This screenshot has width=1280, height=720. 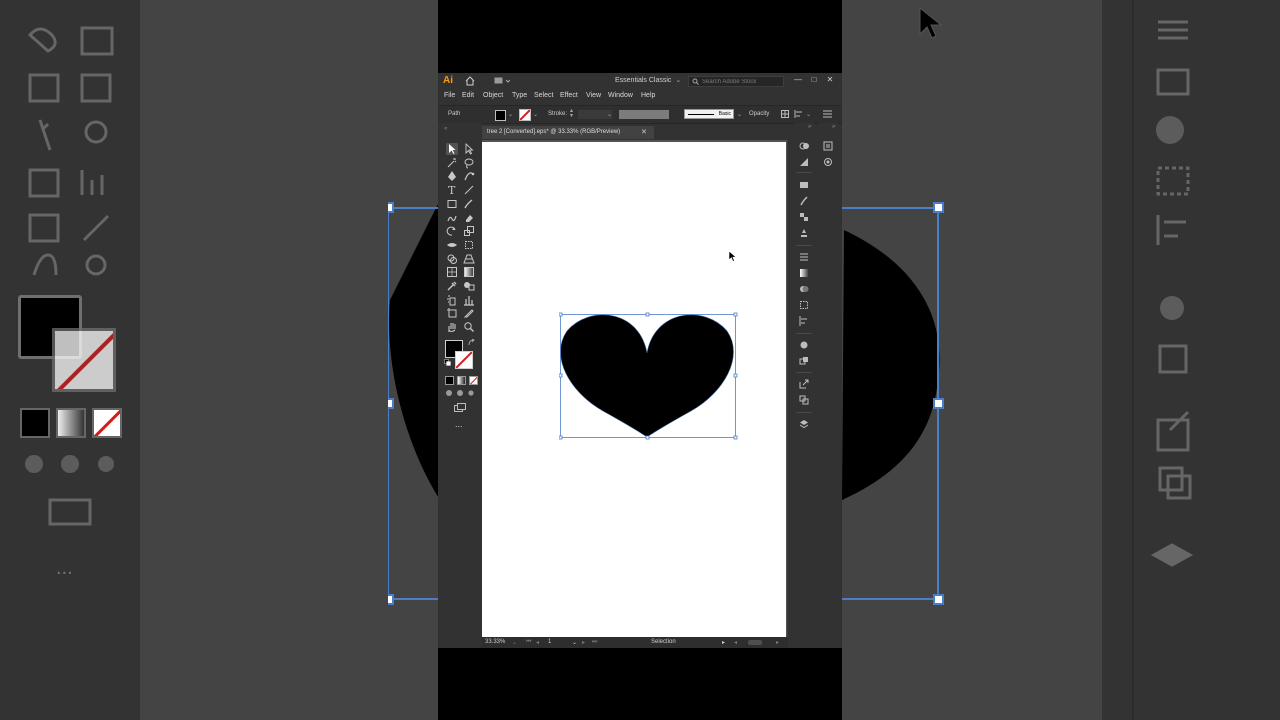 I want to click on zoom-tool-icon, so click(x=469, y=327).